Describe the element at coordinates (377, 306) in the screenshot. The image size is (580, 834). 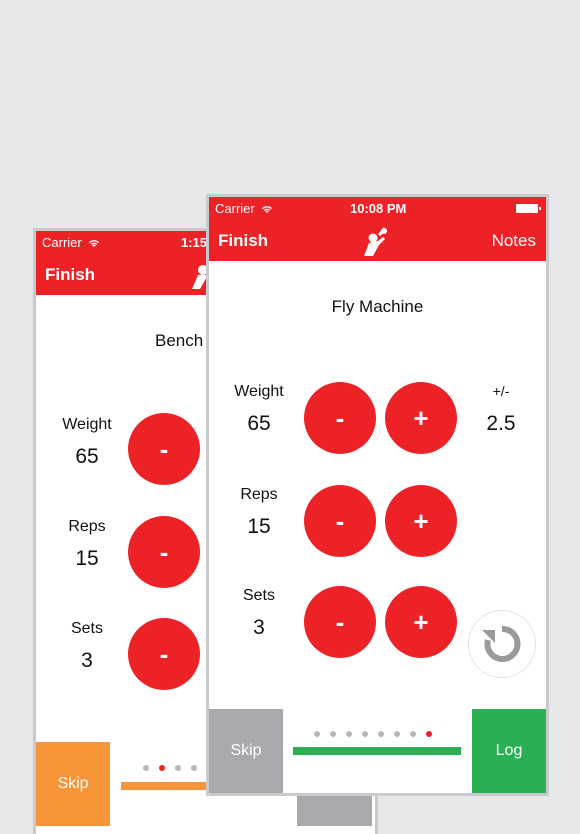
I see `exercise-title: Fly Machine` at that location.